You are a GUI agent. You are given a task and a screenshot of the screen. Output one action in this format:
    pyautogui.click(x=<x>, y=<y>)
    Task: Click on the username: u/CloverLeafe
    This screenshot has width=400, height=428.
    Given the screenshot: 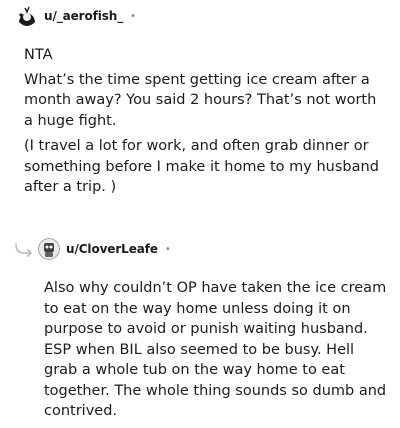 What is the action you would take?
    pyautogui.click(x=112, y=249)
    